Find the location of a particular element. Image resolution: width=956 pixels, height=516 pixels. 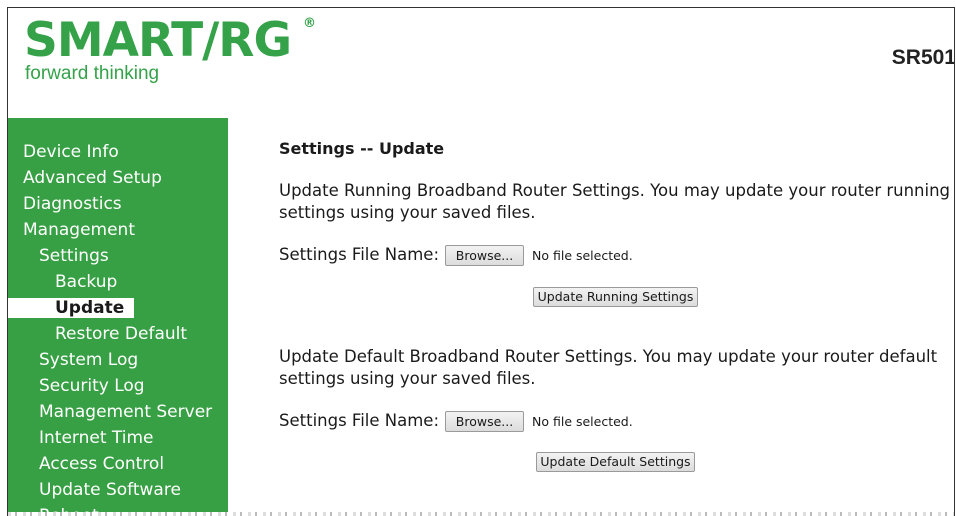

sidebar-item-security-log: Security Log is located at coordinates (92, 386).